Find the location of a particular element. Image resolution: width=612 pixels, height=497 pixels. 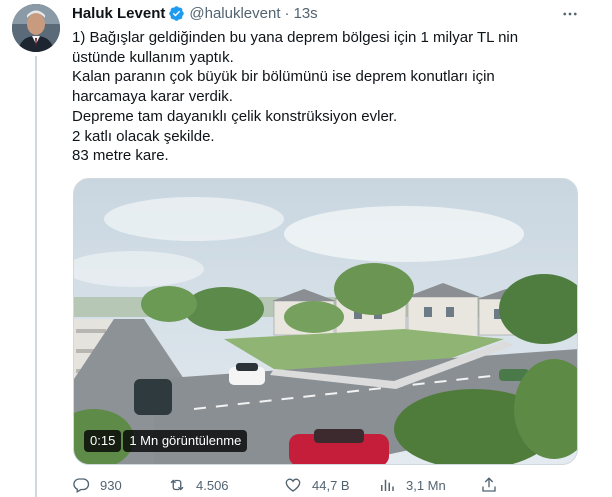

video-overlay: 0:15 1 Mn görüntülenme is located at coordinates (166, 441).